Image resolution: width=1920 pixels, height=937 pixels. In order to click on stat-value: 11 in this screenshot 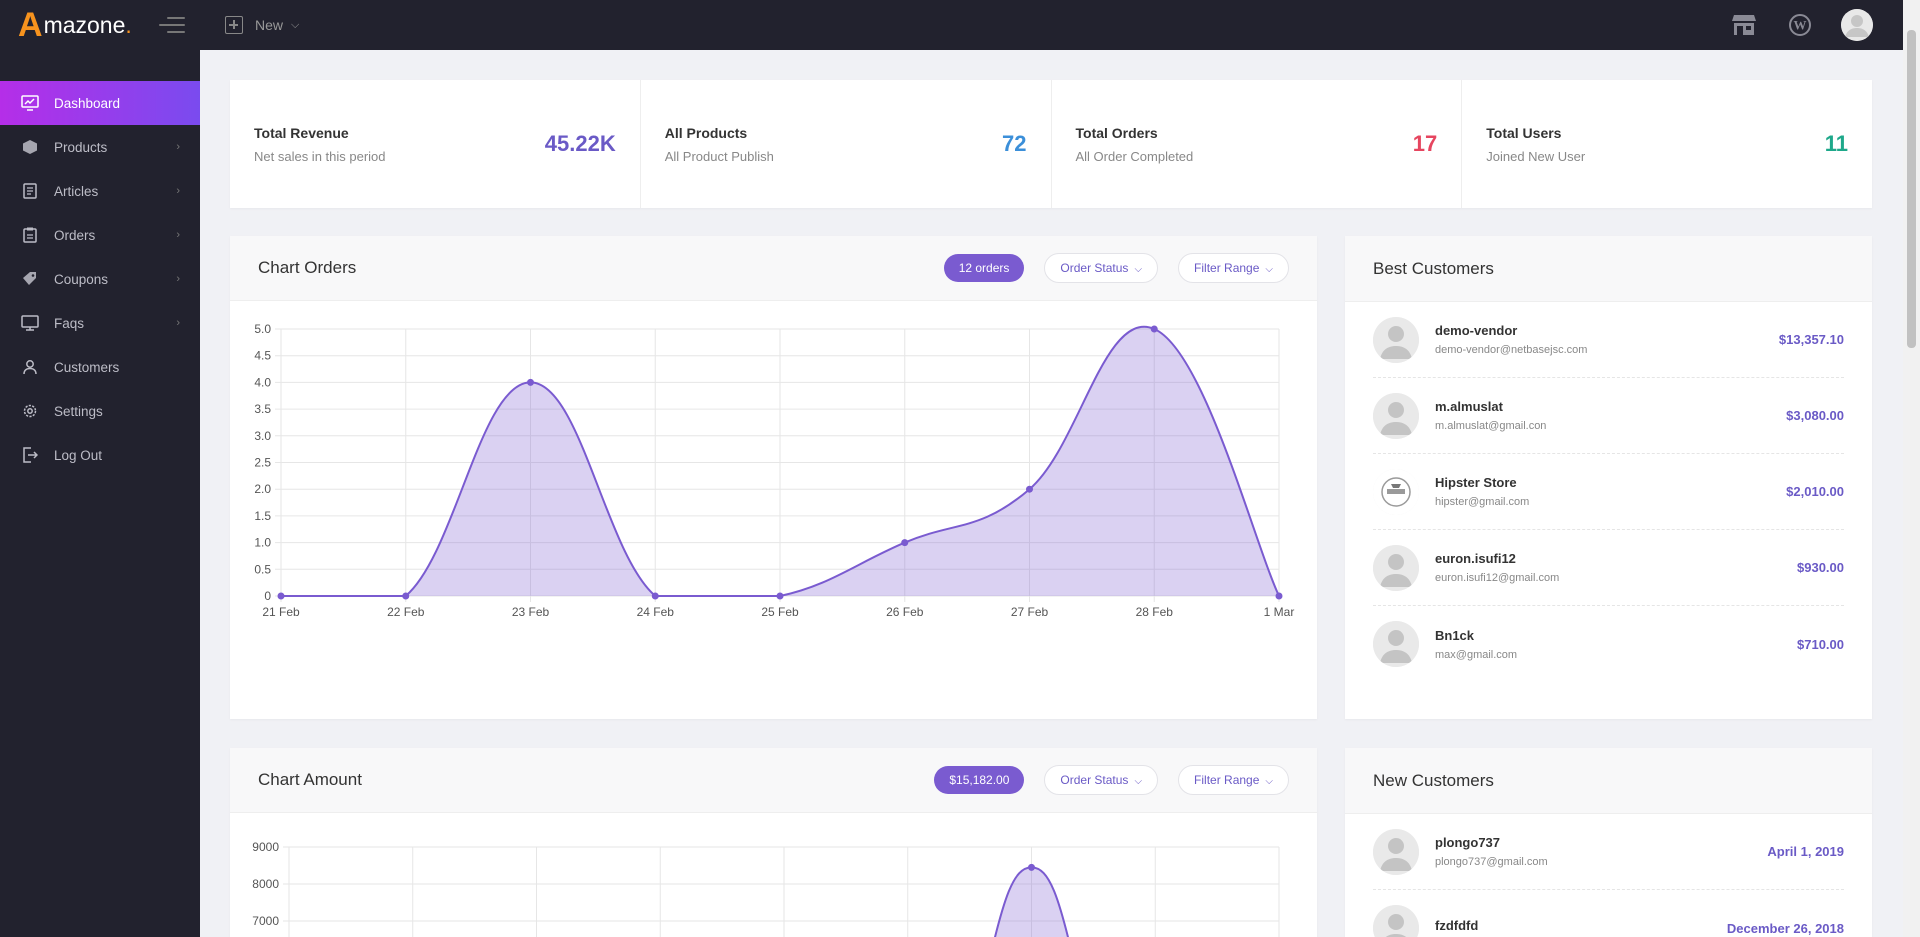, I will do `click(1836, 143)`.